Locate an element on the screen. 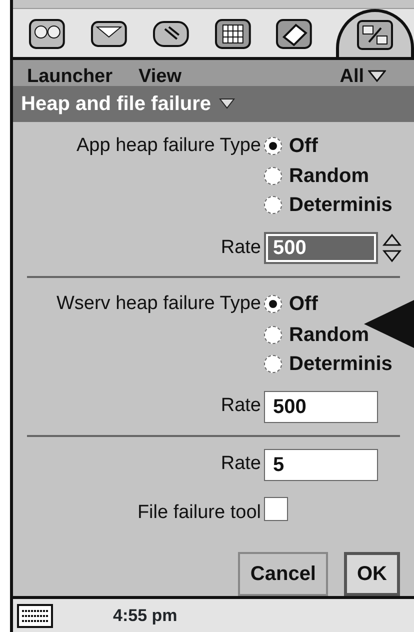 The height and width of the screenshot is (632, 414). menu-item: Launcher is located at coordinates (70, 76).